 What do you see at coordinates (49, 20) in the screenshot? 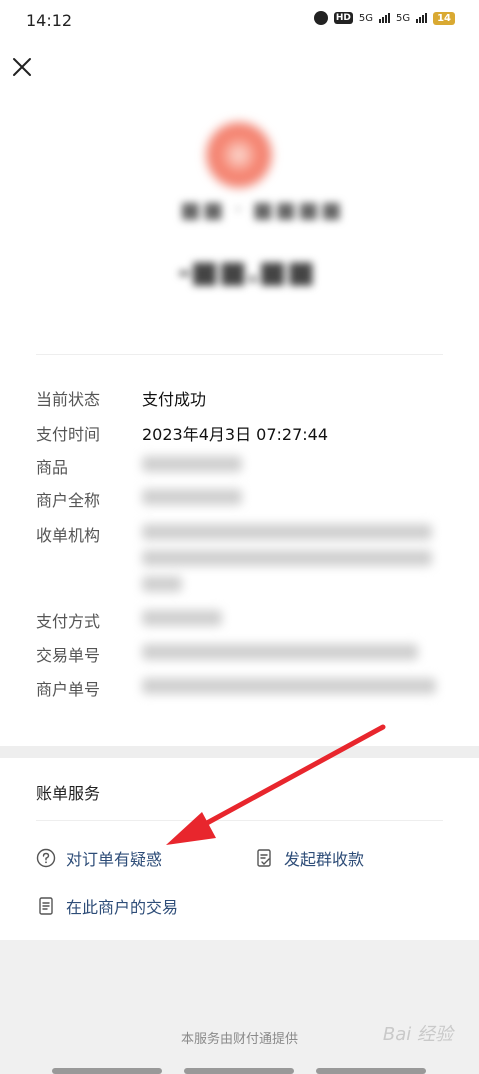
I see `status-time: 14:12` at bounding box center [49, 20].